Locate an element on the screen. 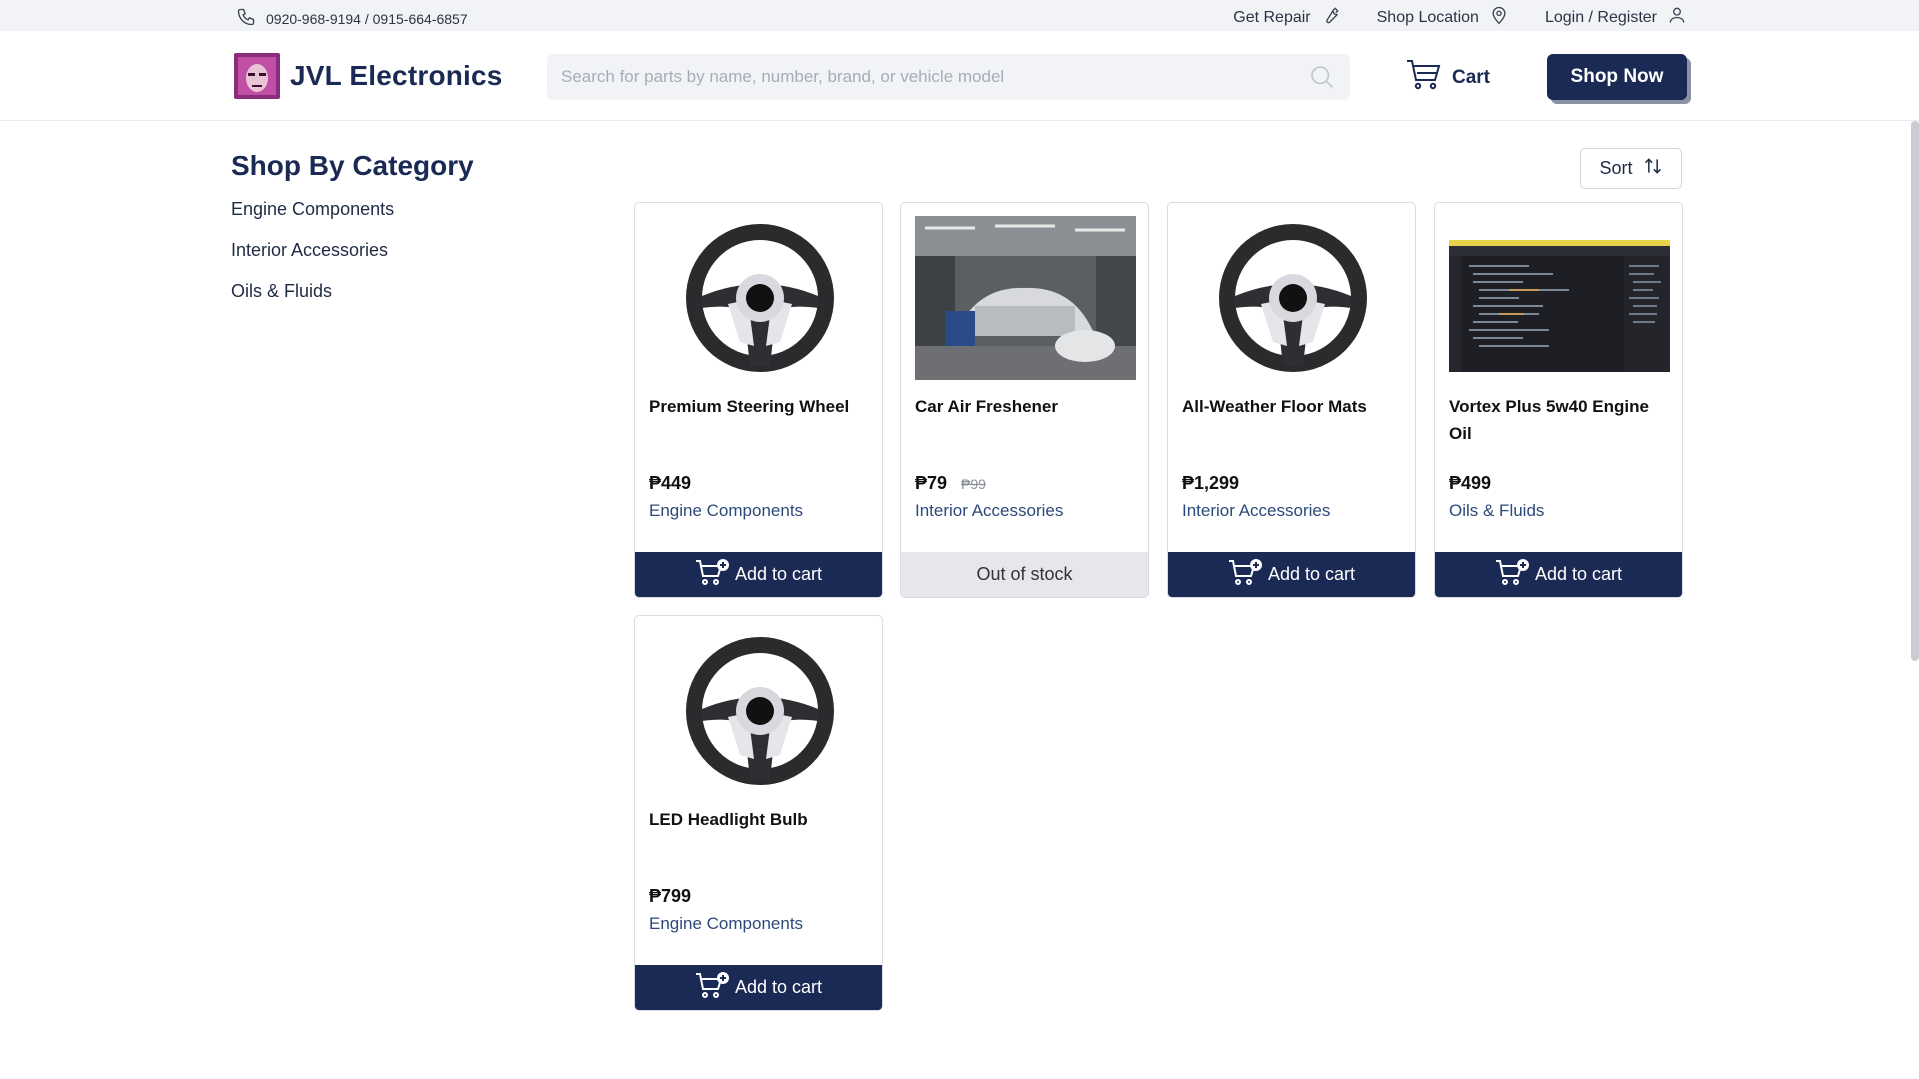 Image resolution: width=1919 pixels, height=1079 pixels. product-price-row: ₱499 is located at coordinates (1470, 483).